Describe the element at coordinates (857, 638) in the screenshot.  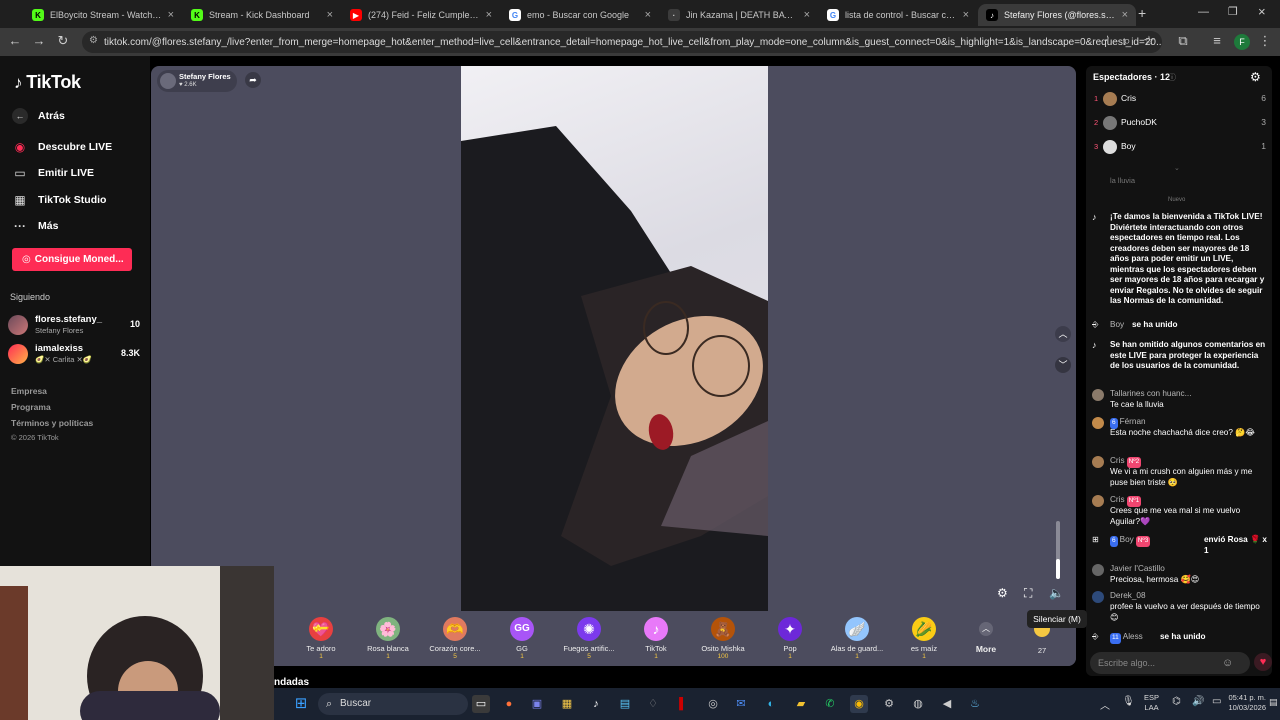
I see `gift-item: 🪽 Alas de guard... 1` at that location.